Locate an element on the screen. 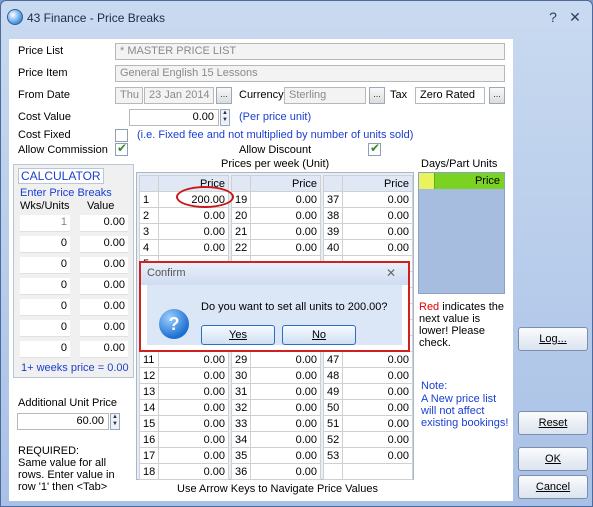 The height and width of the screenshot is (507, 593). table-row: 50 0.00 is located at coordinates (367, 407).